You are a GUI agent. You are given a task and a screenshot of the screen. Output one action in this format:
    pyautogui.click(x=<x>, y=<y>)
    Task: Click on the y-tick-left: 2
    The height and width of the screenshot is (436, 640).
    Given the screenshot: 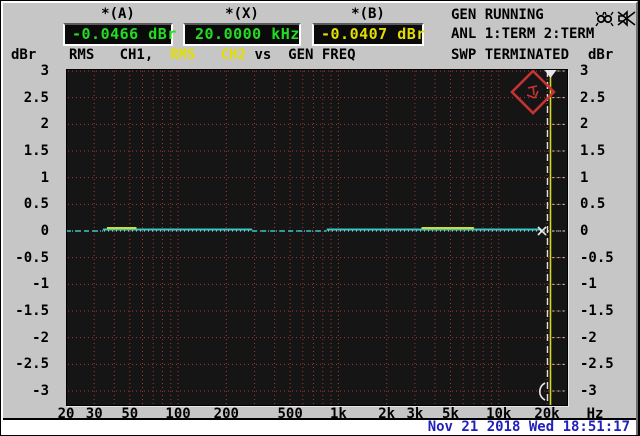 What is the action you would take?
    pyautogui.click(x=44, y=124)
    